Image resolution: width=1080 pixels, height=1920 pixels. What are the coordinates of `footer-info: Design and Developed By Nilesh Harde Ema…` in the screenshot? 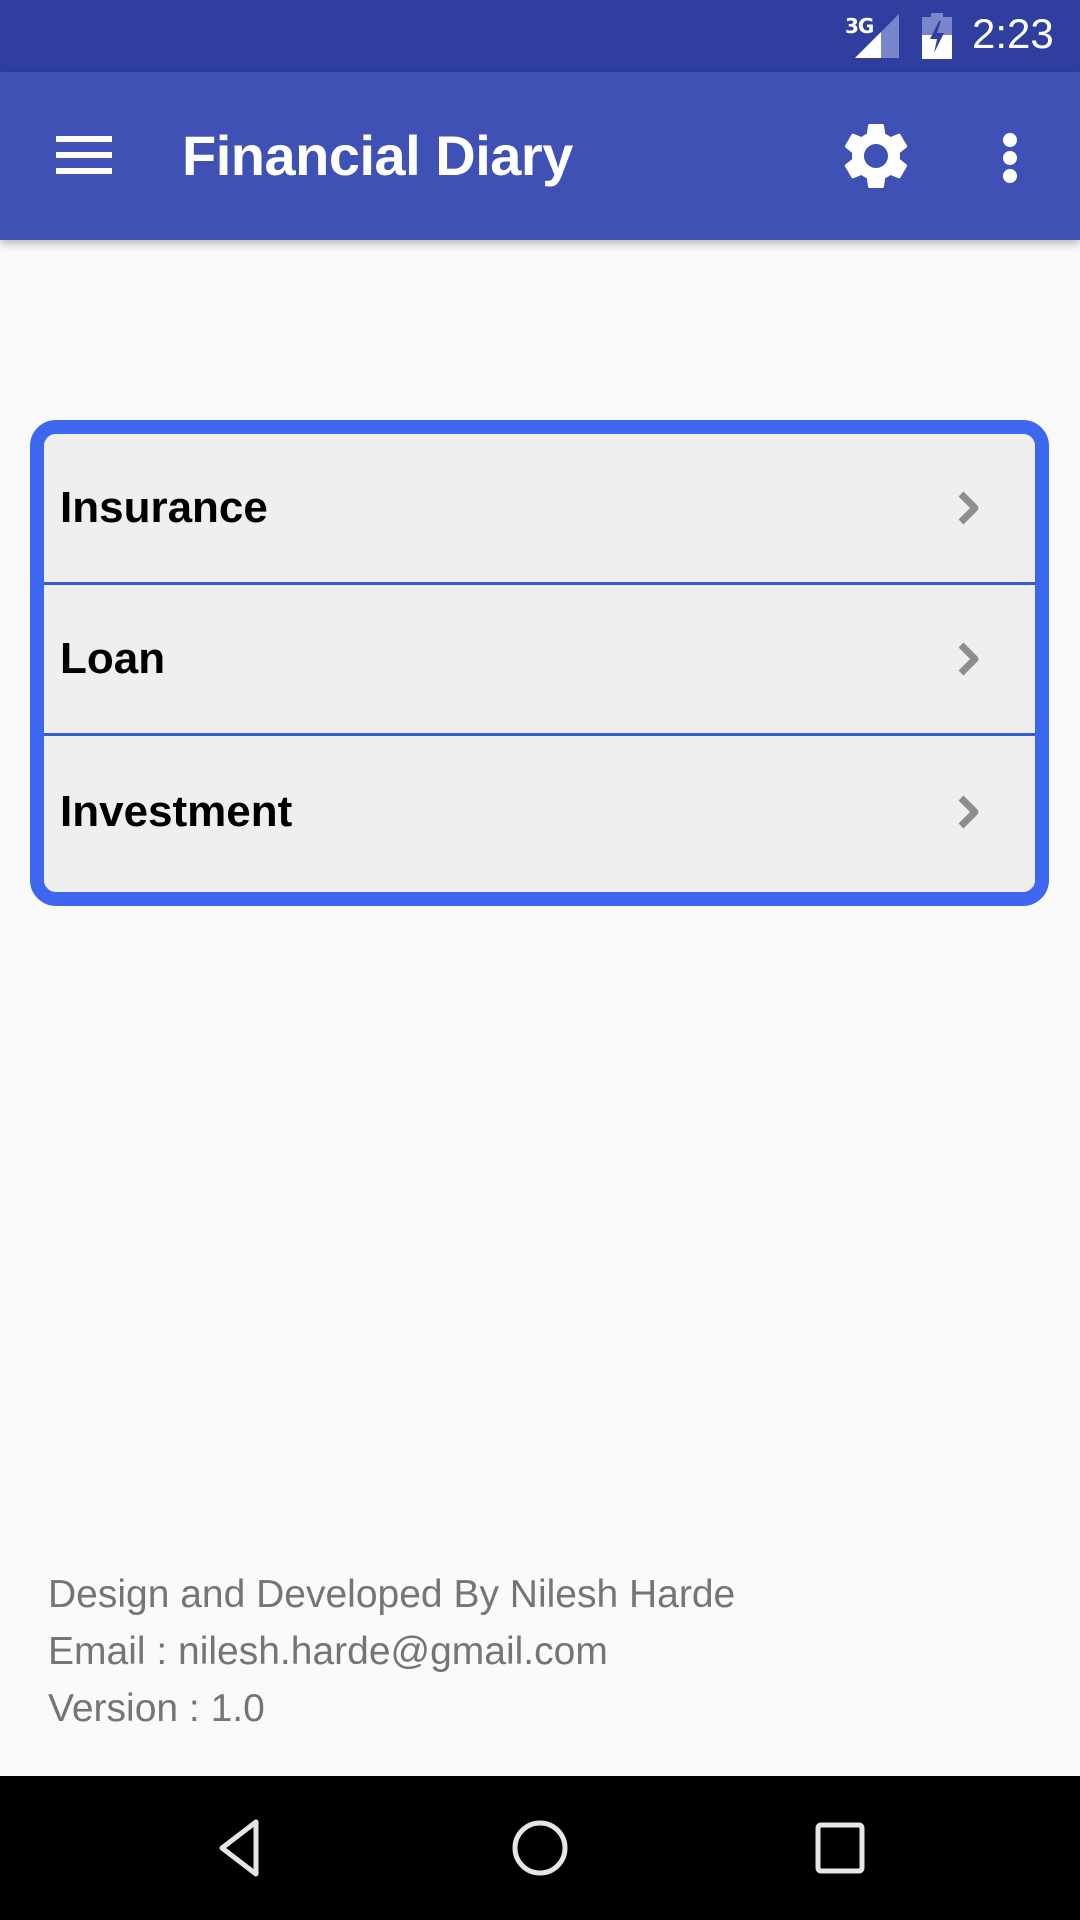 It's located at (391, 1651).